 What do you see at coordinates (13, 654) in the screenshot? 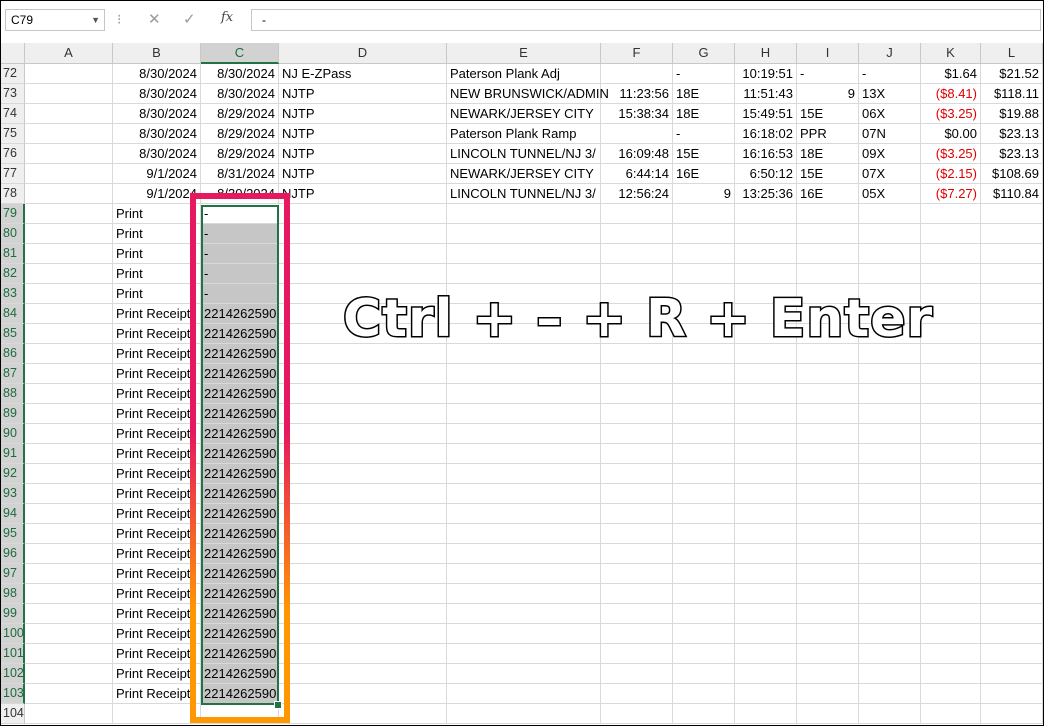
I see `row-header: 101` at bounding box center [13, 654].